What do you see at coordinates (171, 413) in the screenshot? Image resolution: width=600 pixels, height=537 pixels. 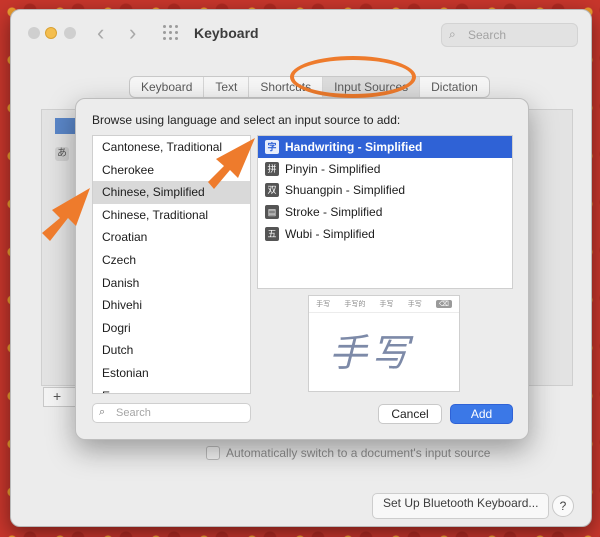 I see `language-search-field: ⌕ Search` at bounding box center [171, 413].